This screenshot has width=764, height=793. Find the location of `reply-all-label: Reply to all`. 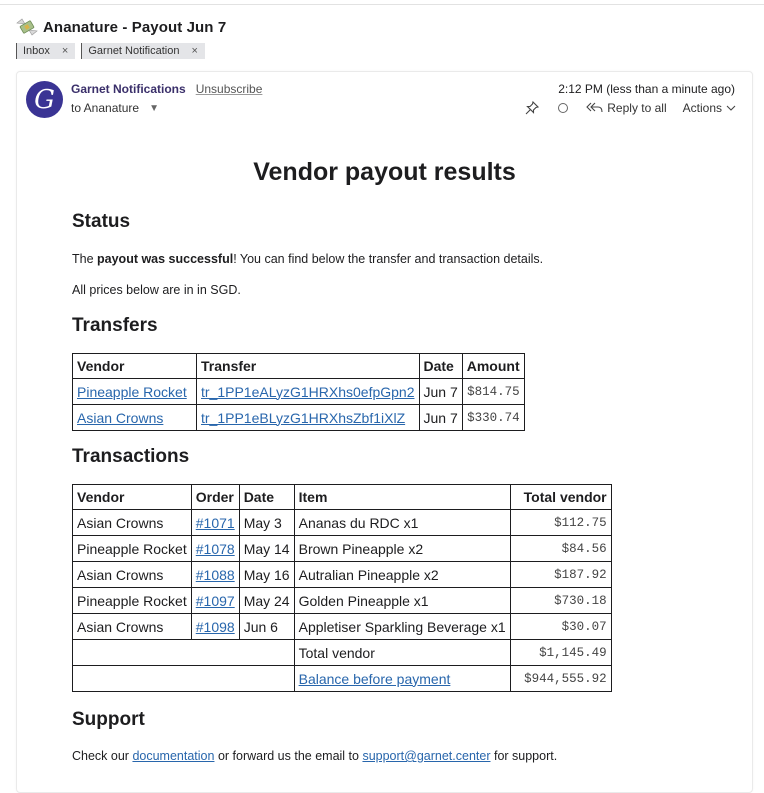

reply-all-label: Reply to all is located at coordinates (637, 108).